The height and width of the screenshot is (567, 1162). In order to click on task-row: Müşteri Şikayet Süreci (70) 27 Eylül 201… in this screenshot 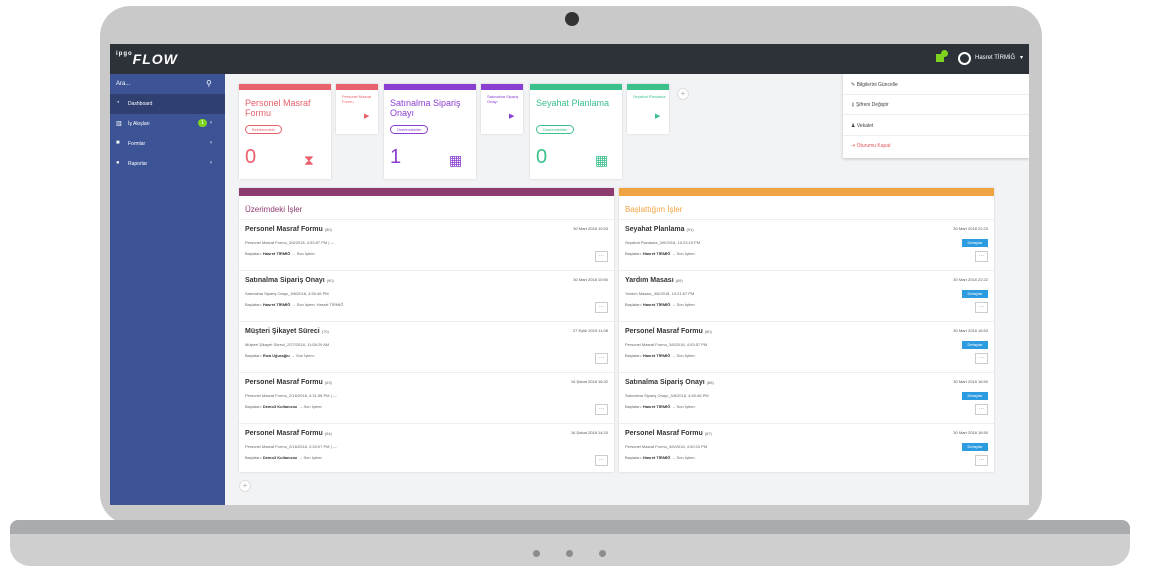, I will do `click(426, 346)`.